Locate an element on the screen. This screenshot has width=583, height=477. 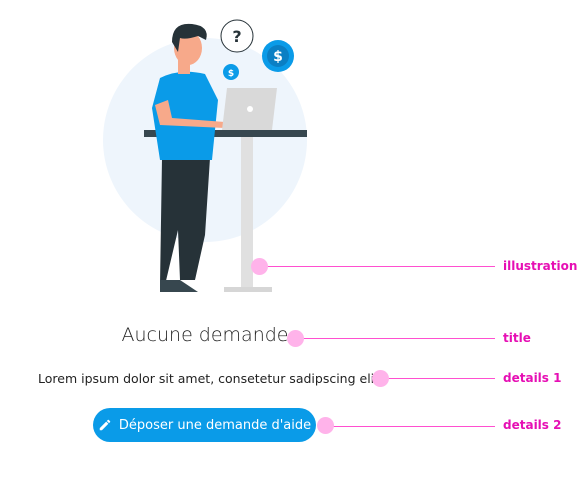
button-label: Déposer une demande d'aide is located at coordinates (215, 425).